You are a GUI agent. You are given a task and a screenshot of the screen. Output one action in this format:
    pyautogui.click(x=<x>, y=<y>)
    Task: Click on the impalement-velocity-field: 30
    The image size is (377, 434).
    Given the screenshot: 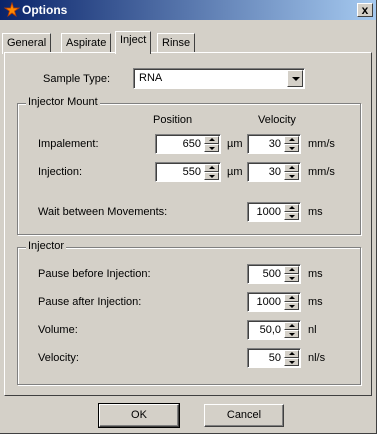 What is the action you would take?
    pyautogui.click(x=274, y=144)
    